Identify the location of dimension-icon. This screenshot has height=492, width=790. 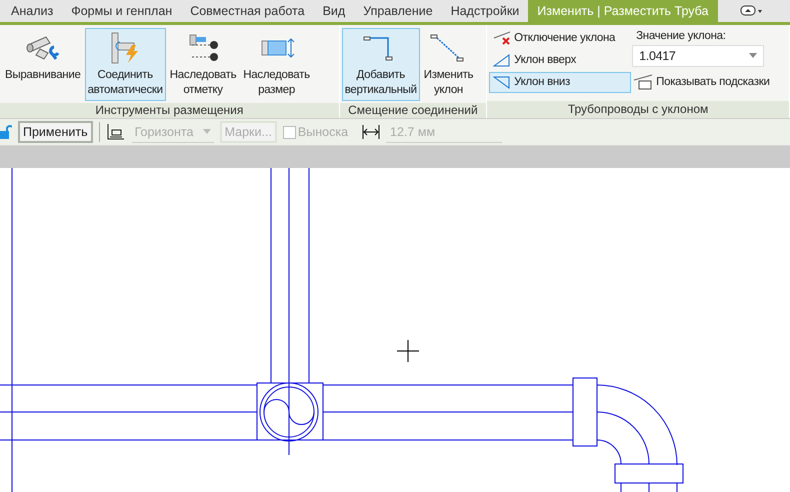
(371, 132).